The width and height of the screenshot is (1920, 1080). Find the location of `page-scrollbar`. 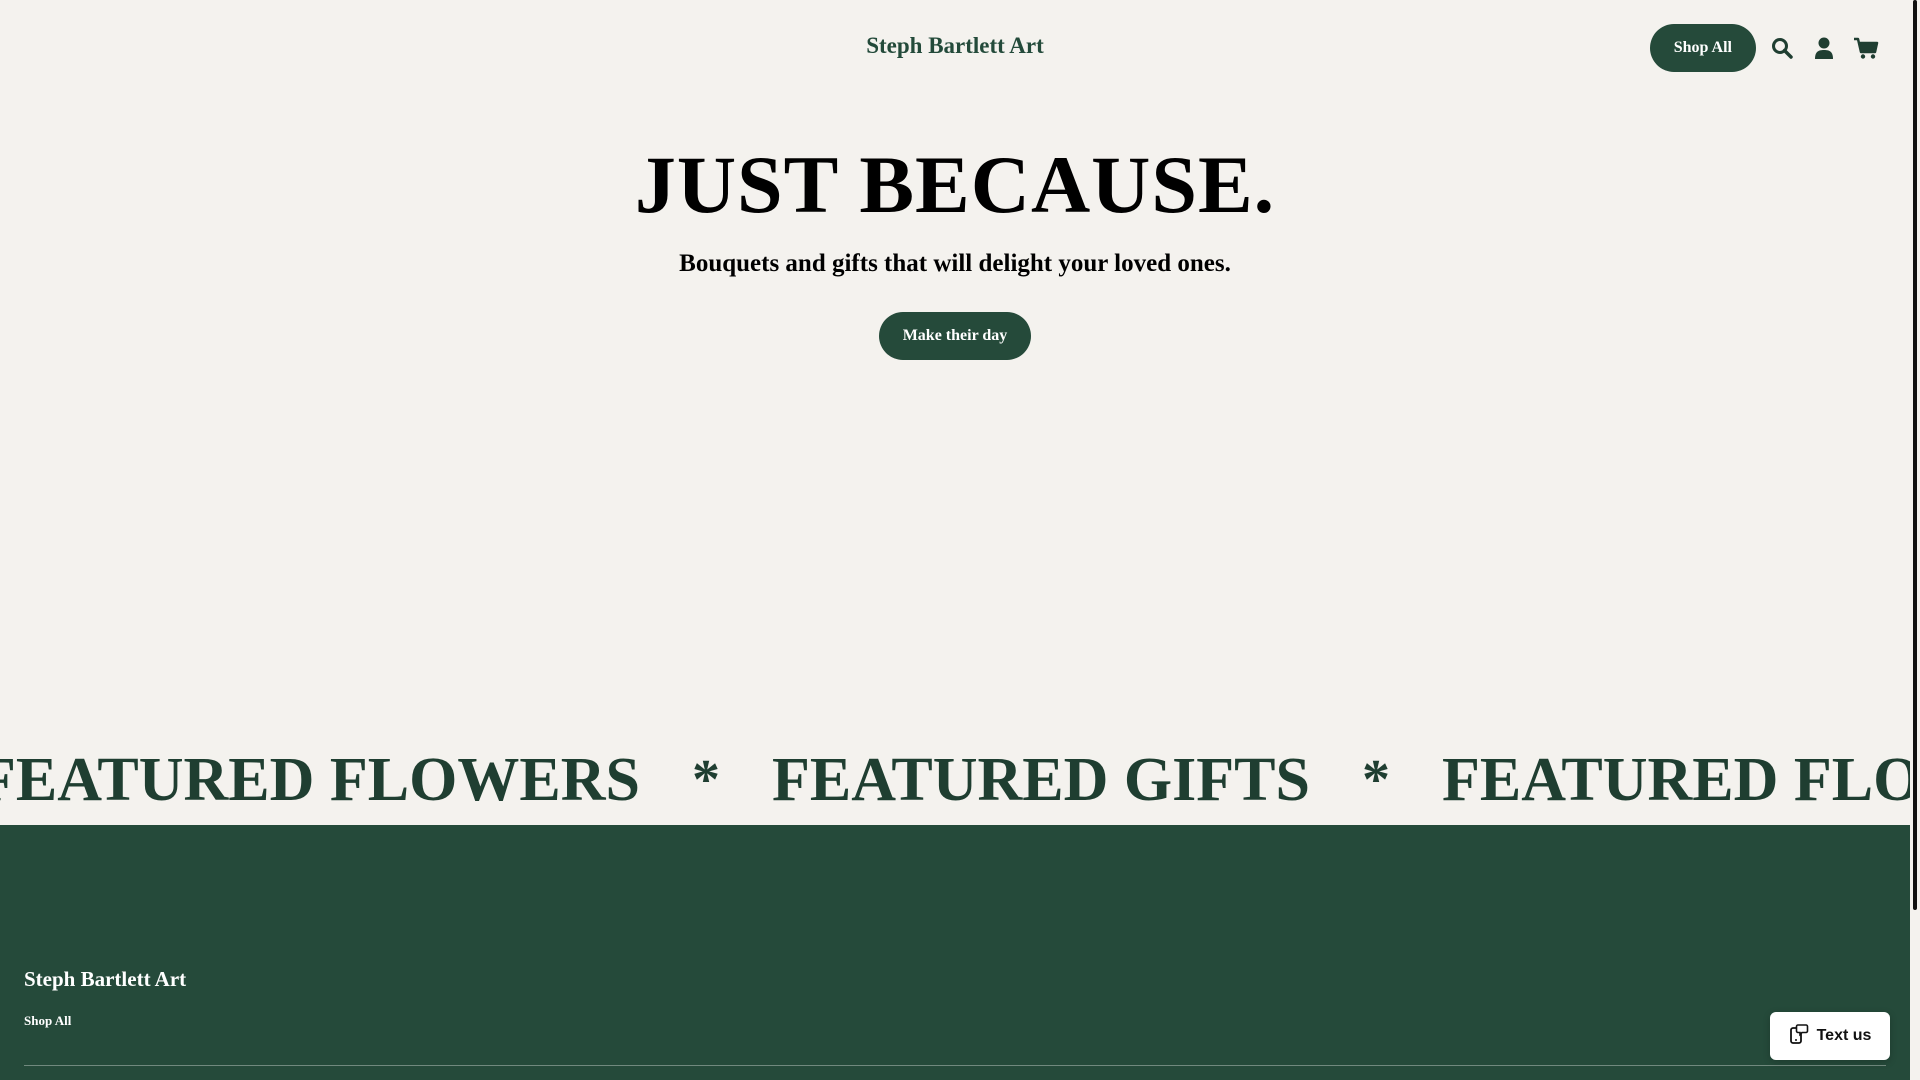

page-scrollbar is located at coordinates (1915, 540).